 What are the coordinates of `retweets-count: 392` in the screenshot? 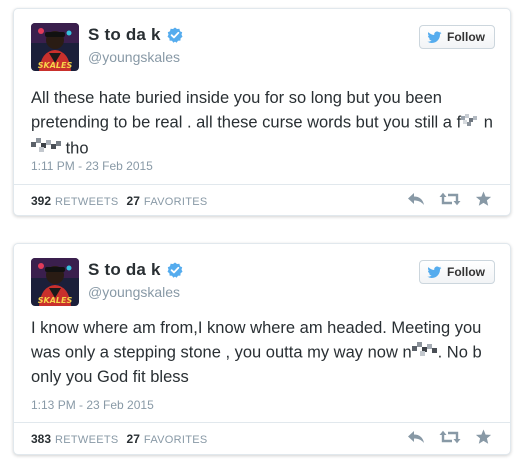 It's located at (41, 201).